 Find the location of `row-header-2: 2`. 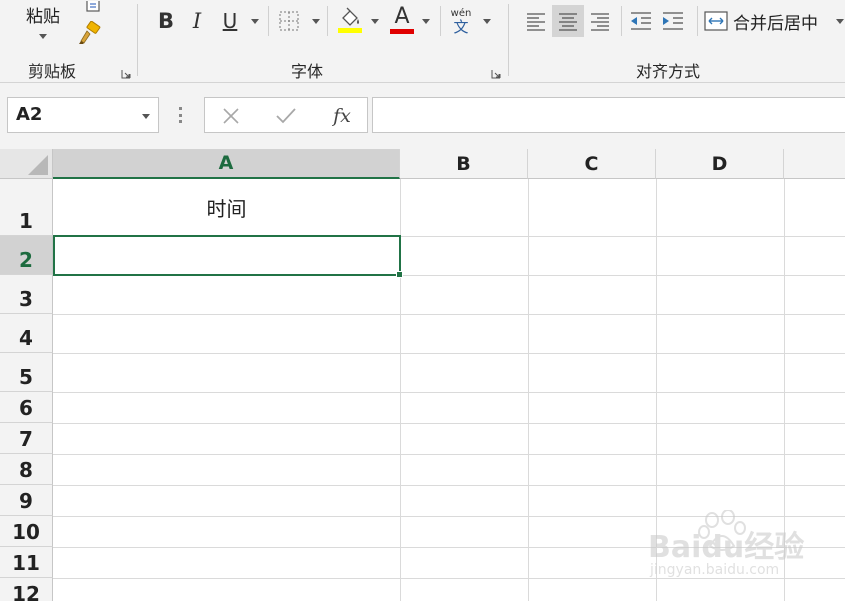

row-header-2: 2 is located at coordinates (26, 255).